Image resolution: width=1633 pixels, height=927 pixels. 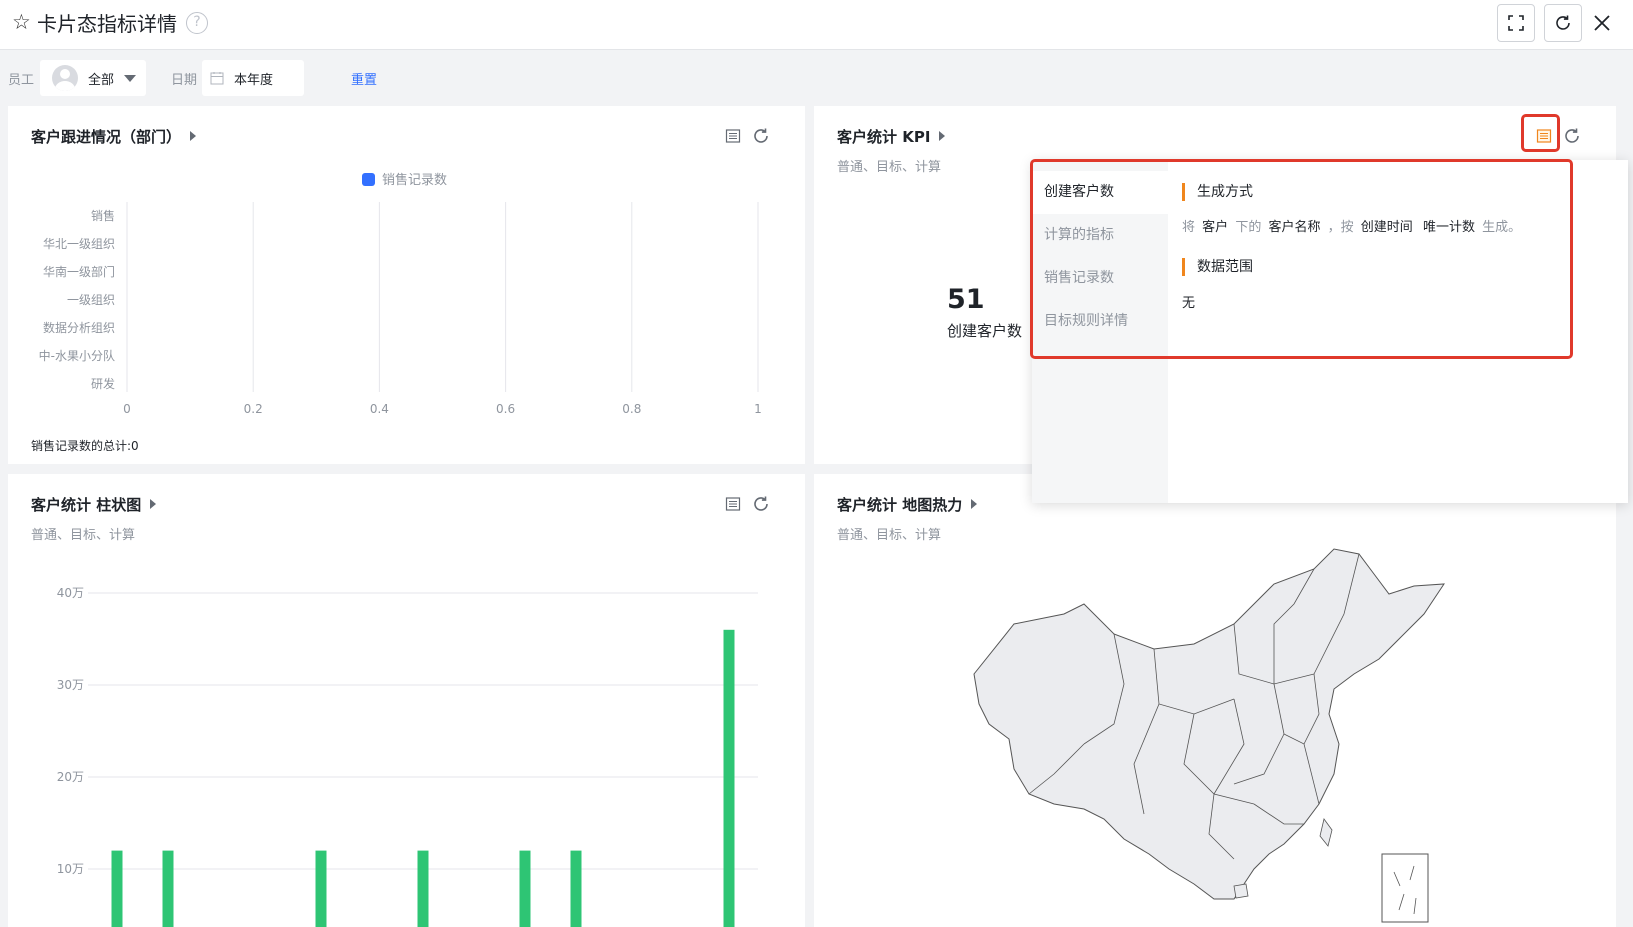 I want to click on popover-tab-list: 创建客户数 计算的指标 销售记录数 目标规则详情, so click(x=1100, y=331).